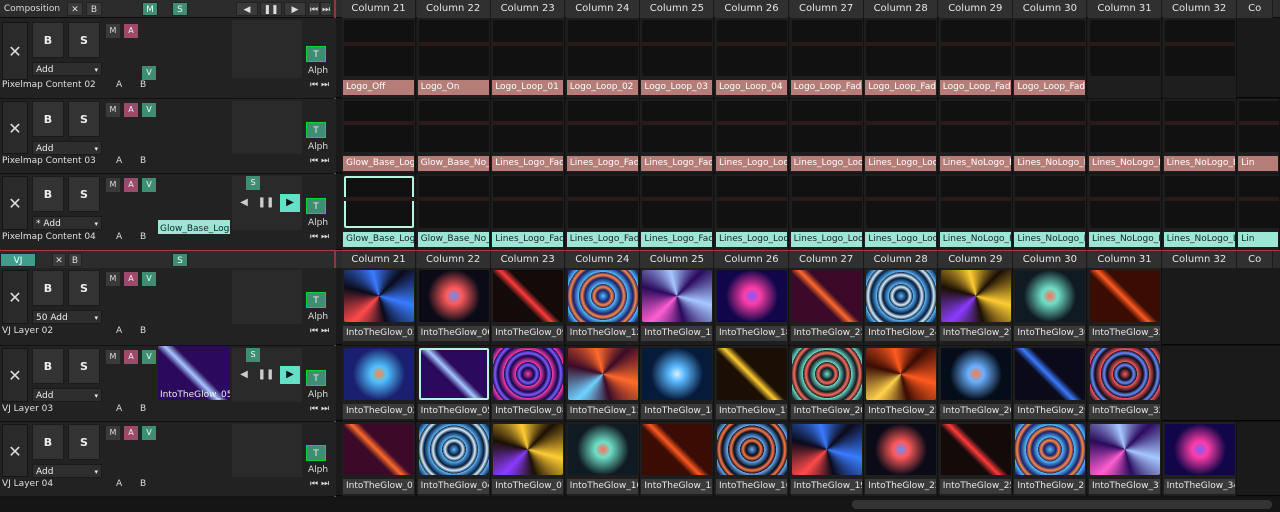 This screenshot has width=1280, height=512. What do you see at coordinates (826, 58) in the screenshot?
I see `clip-slot: Logo_Loop_Fade_01` at bounding box center [826, 58].